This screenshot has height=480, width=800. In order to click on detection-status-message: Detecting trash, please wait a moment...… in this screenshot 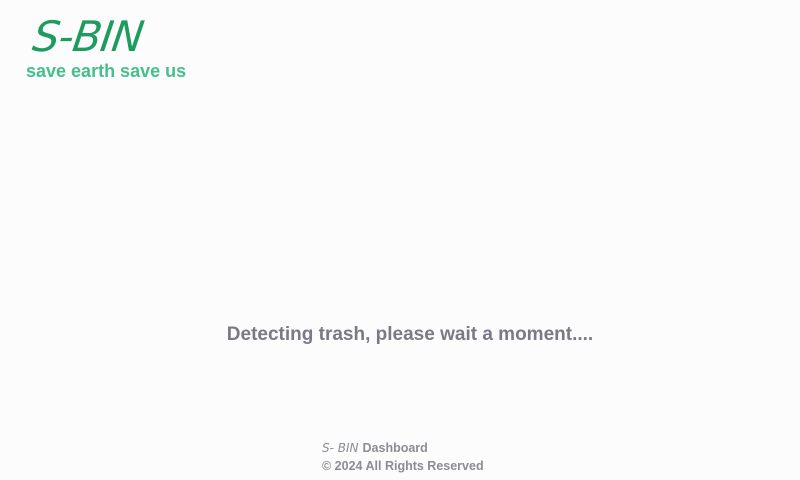, I will do `click(410, 334)`.